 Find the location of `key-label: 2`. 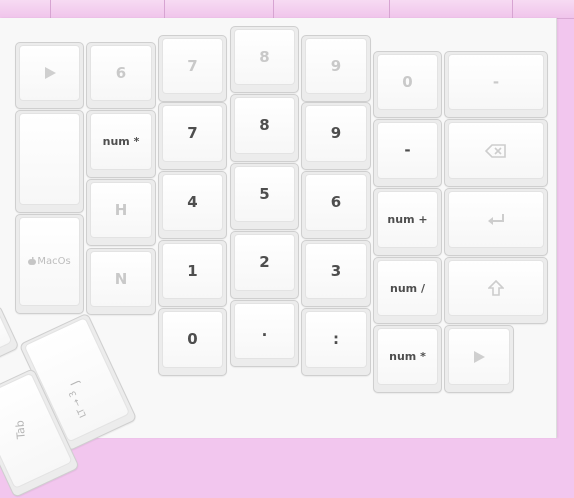

key-label: 2 is located at coordinates (264, 262).